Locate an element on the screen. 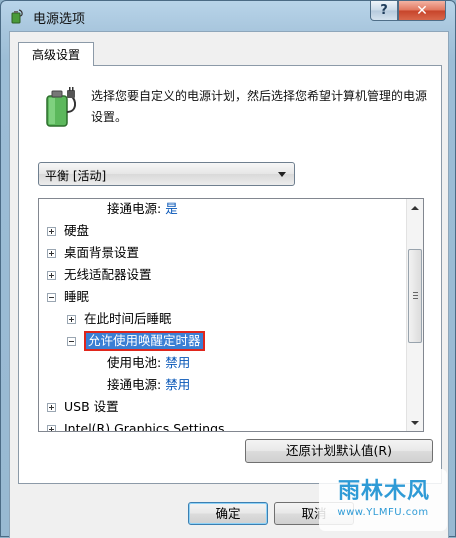  tree-row: 接通电源: 禁用 is located at coordinates (148, 385).